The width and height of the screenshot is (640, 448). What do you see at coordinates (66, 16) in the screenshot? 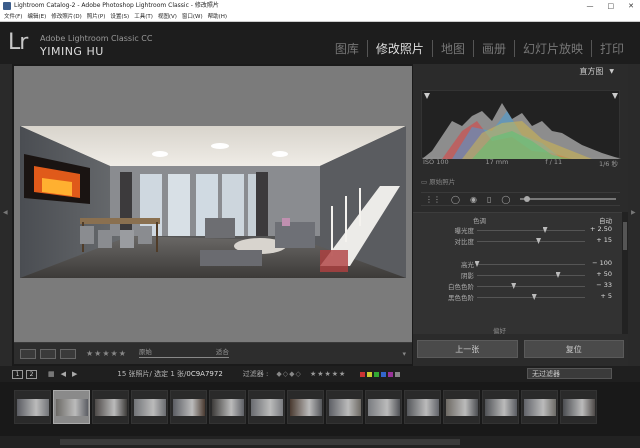
I see `menu-develop: 修改照片(D)` at bounding box center [66, 16].